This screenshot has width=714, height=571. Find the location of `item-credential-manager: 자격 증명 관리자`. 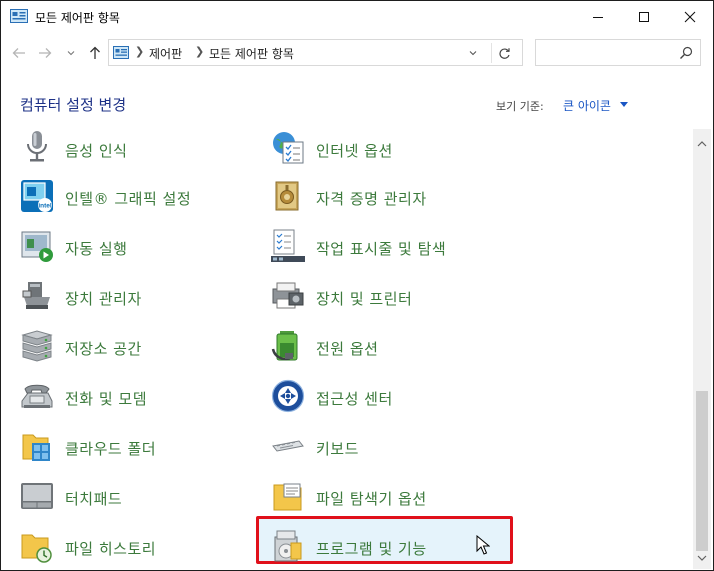

item-credential-manager: 자격 증명 관리자 is located at coordinates (386, 199).